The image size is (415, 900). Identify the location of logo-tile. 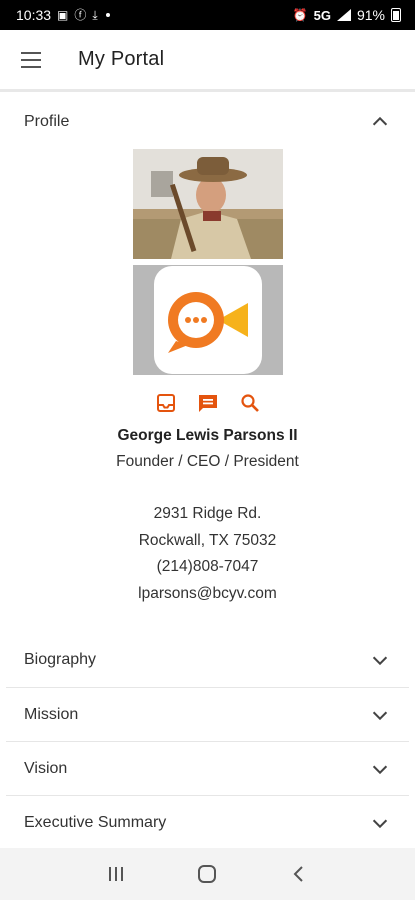
(207, 320).